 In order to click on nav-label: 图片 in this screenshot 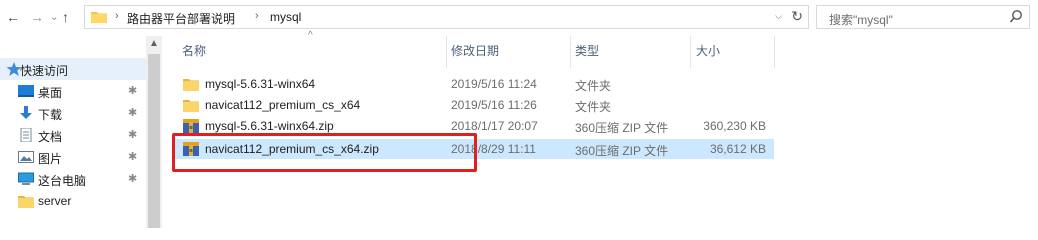, I will do `click(50, 159)`.